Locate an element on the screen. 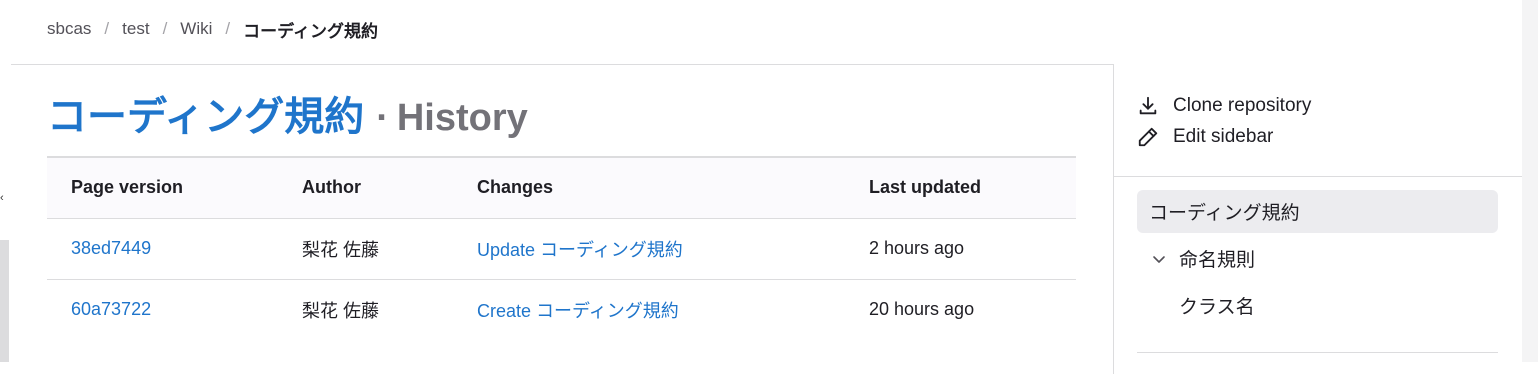 This screenshot has width=1538, height=374. sidebar-item-class-names: クラス名 is located at coordinates (1317, 305).